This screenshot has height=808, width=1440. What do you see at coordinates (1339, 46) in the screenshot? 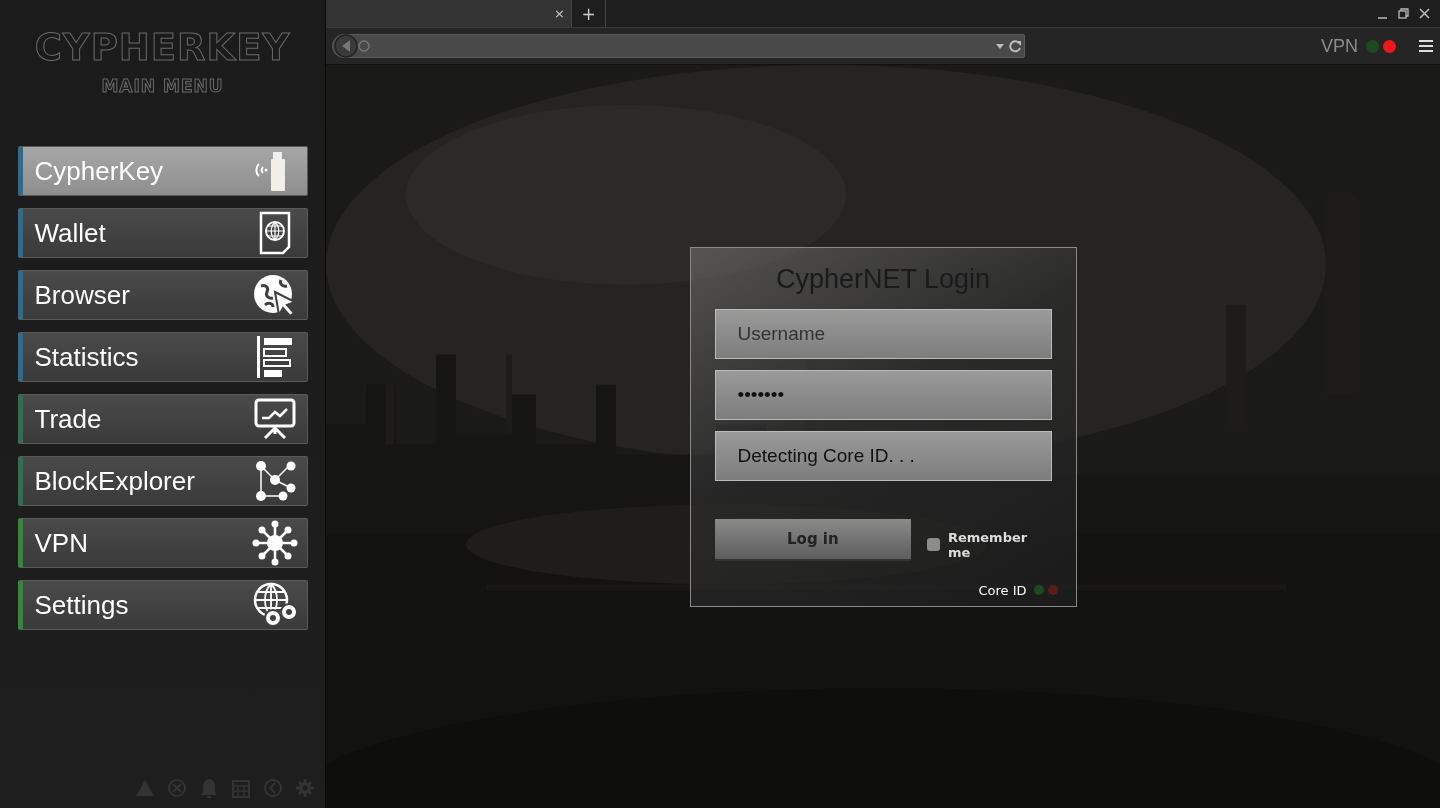
I see `vpn-label: VPN` at bounding box center [1339, 46].